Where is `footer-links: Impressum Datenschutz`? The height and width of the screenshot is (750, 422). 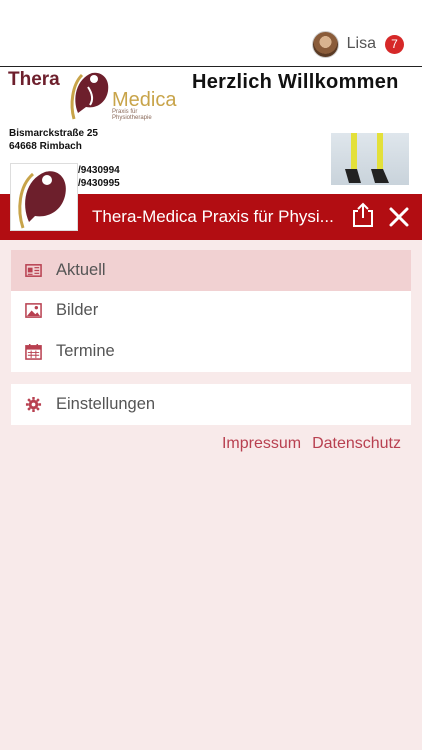
footer-links: Impressum Datenschutz is located at coordinates (311, 444).